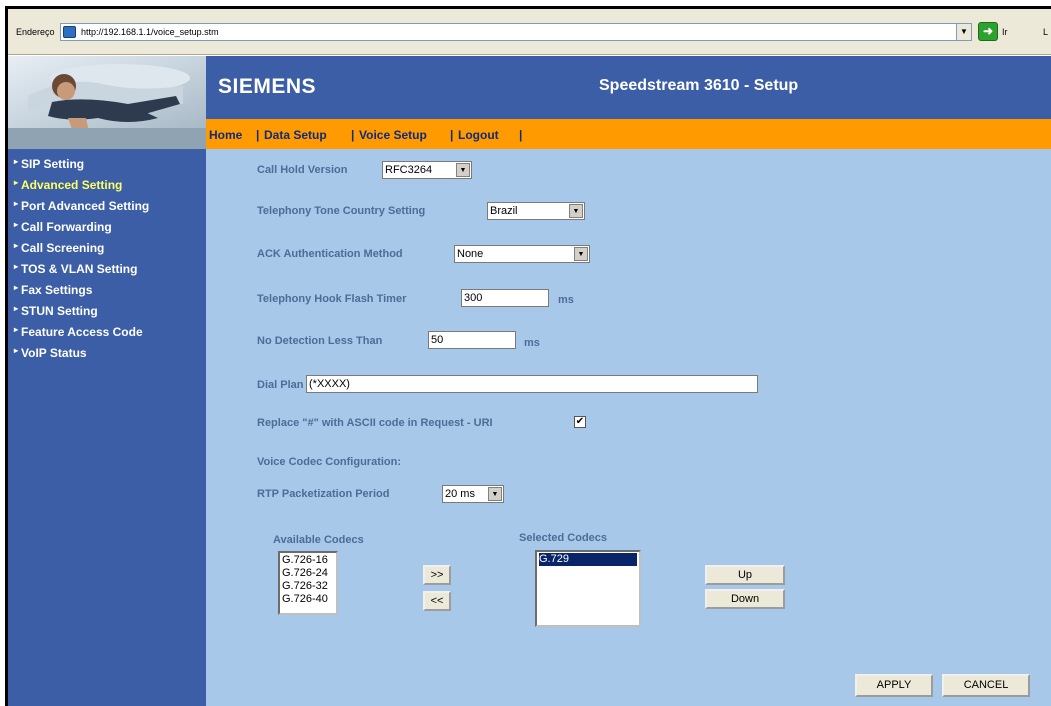 This screenshot has height=706, width=1051. I want to click on ack-auth-select: None ▼, so click(522, 254).